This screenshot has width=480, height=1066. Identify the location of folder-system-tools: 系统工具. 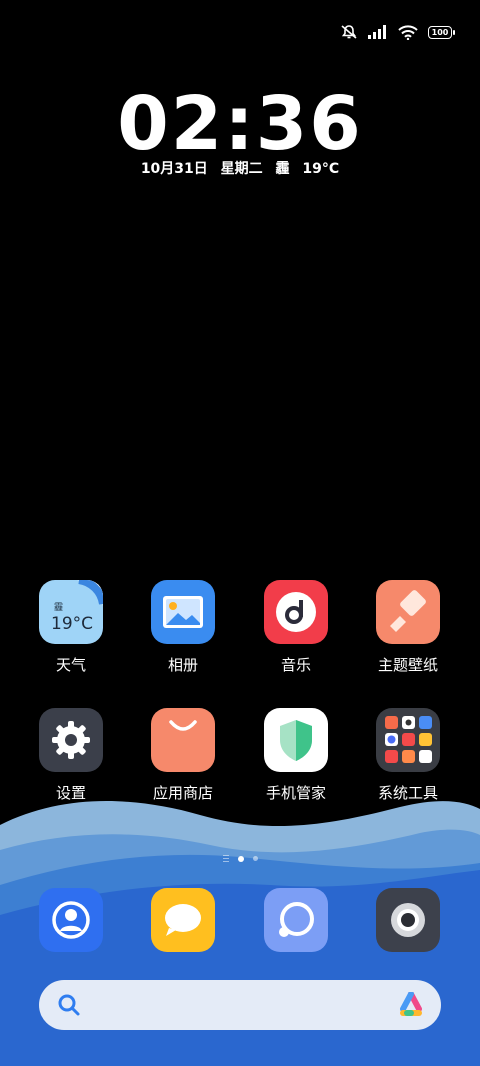
(408, 755).